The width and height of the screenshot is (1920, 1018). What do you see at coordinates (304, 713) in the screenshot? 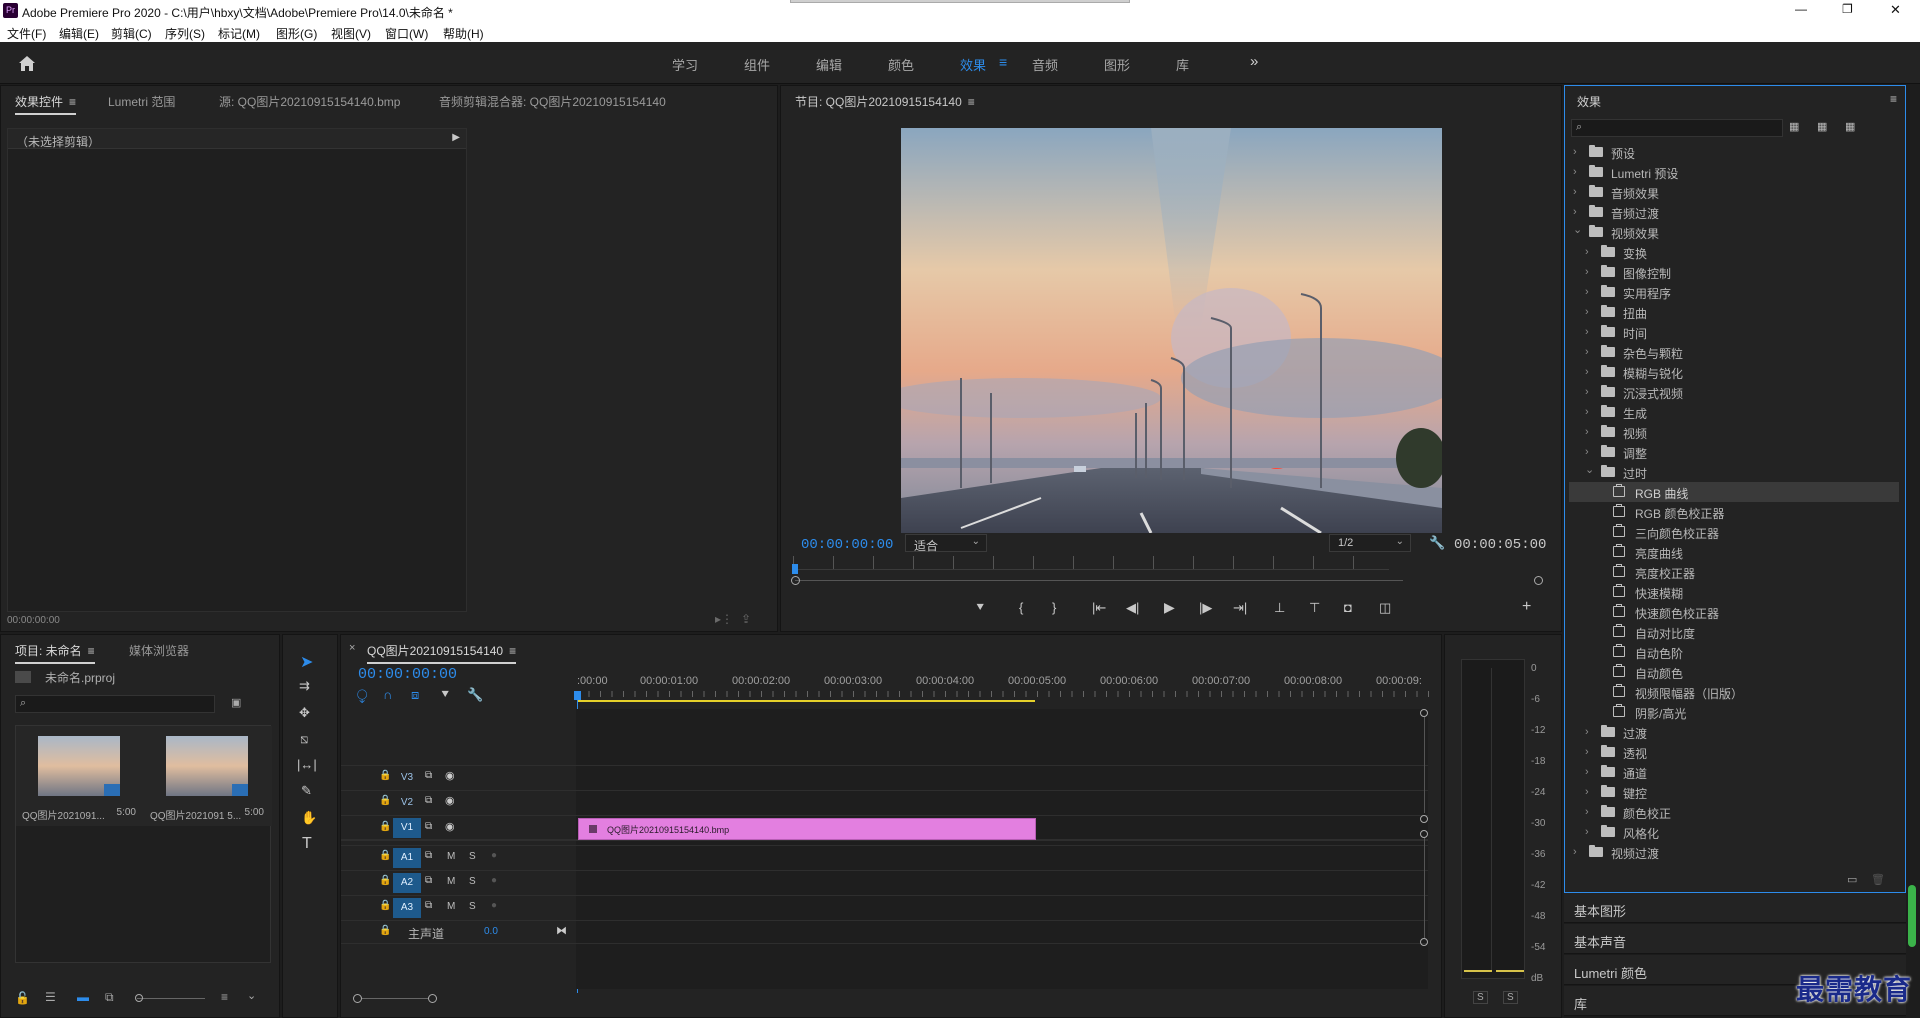
I see `ripple-edit-tool-icon: ✥` at bounding box center [304, 713].